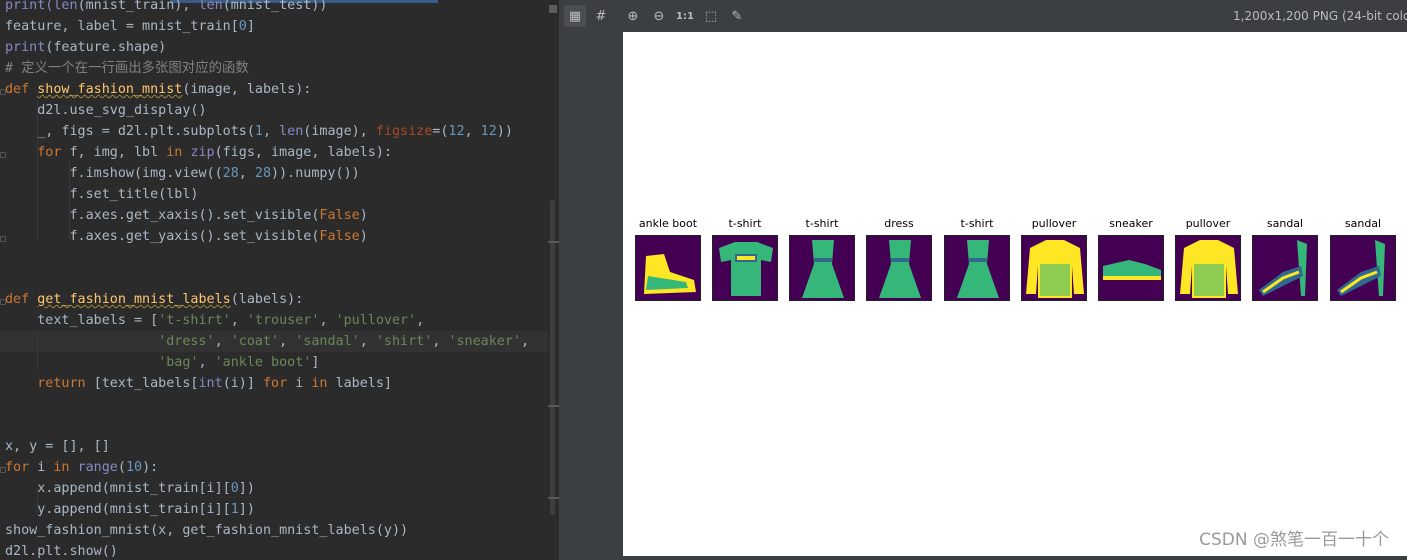  Describe the element at coordinates (53, 152) in the screenshot. I see `code-token: for` at that location.